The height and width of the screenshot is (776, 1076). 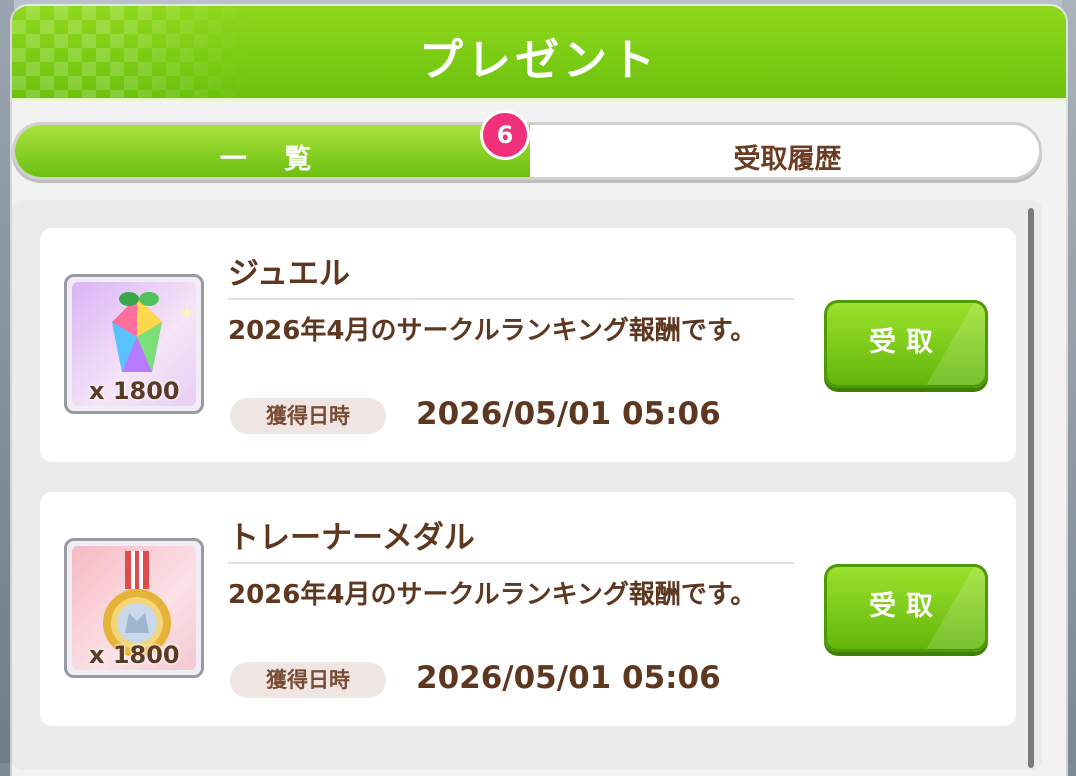 What do you see at coordinates (784, 156) in the screenshot?
I see `tab-history: 受取履歴` at bounding box center [784, 156].